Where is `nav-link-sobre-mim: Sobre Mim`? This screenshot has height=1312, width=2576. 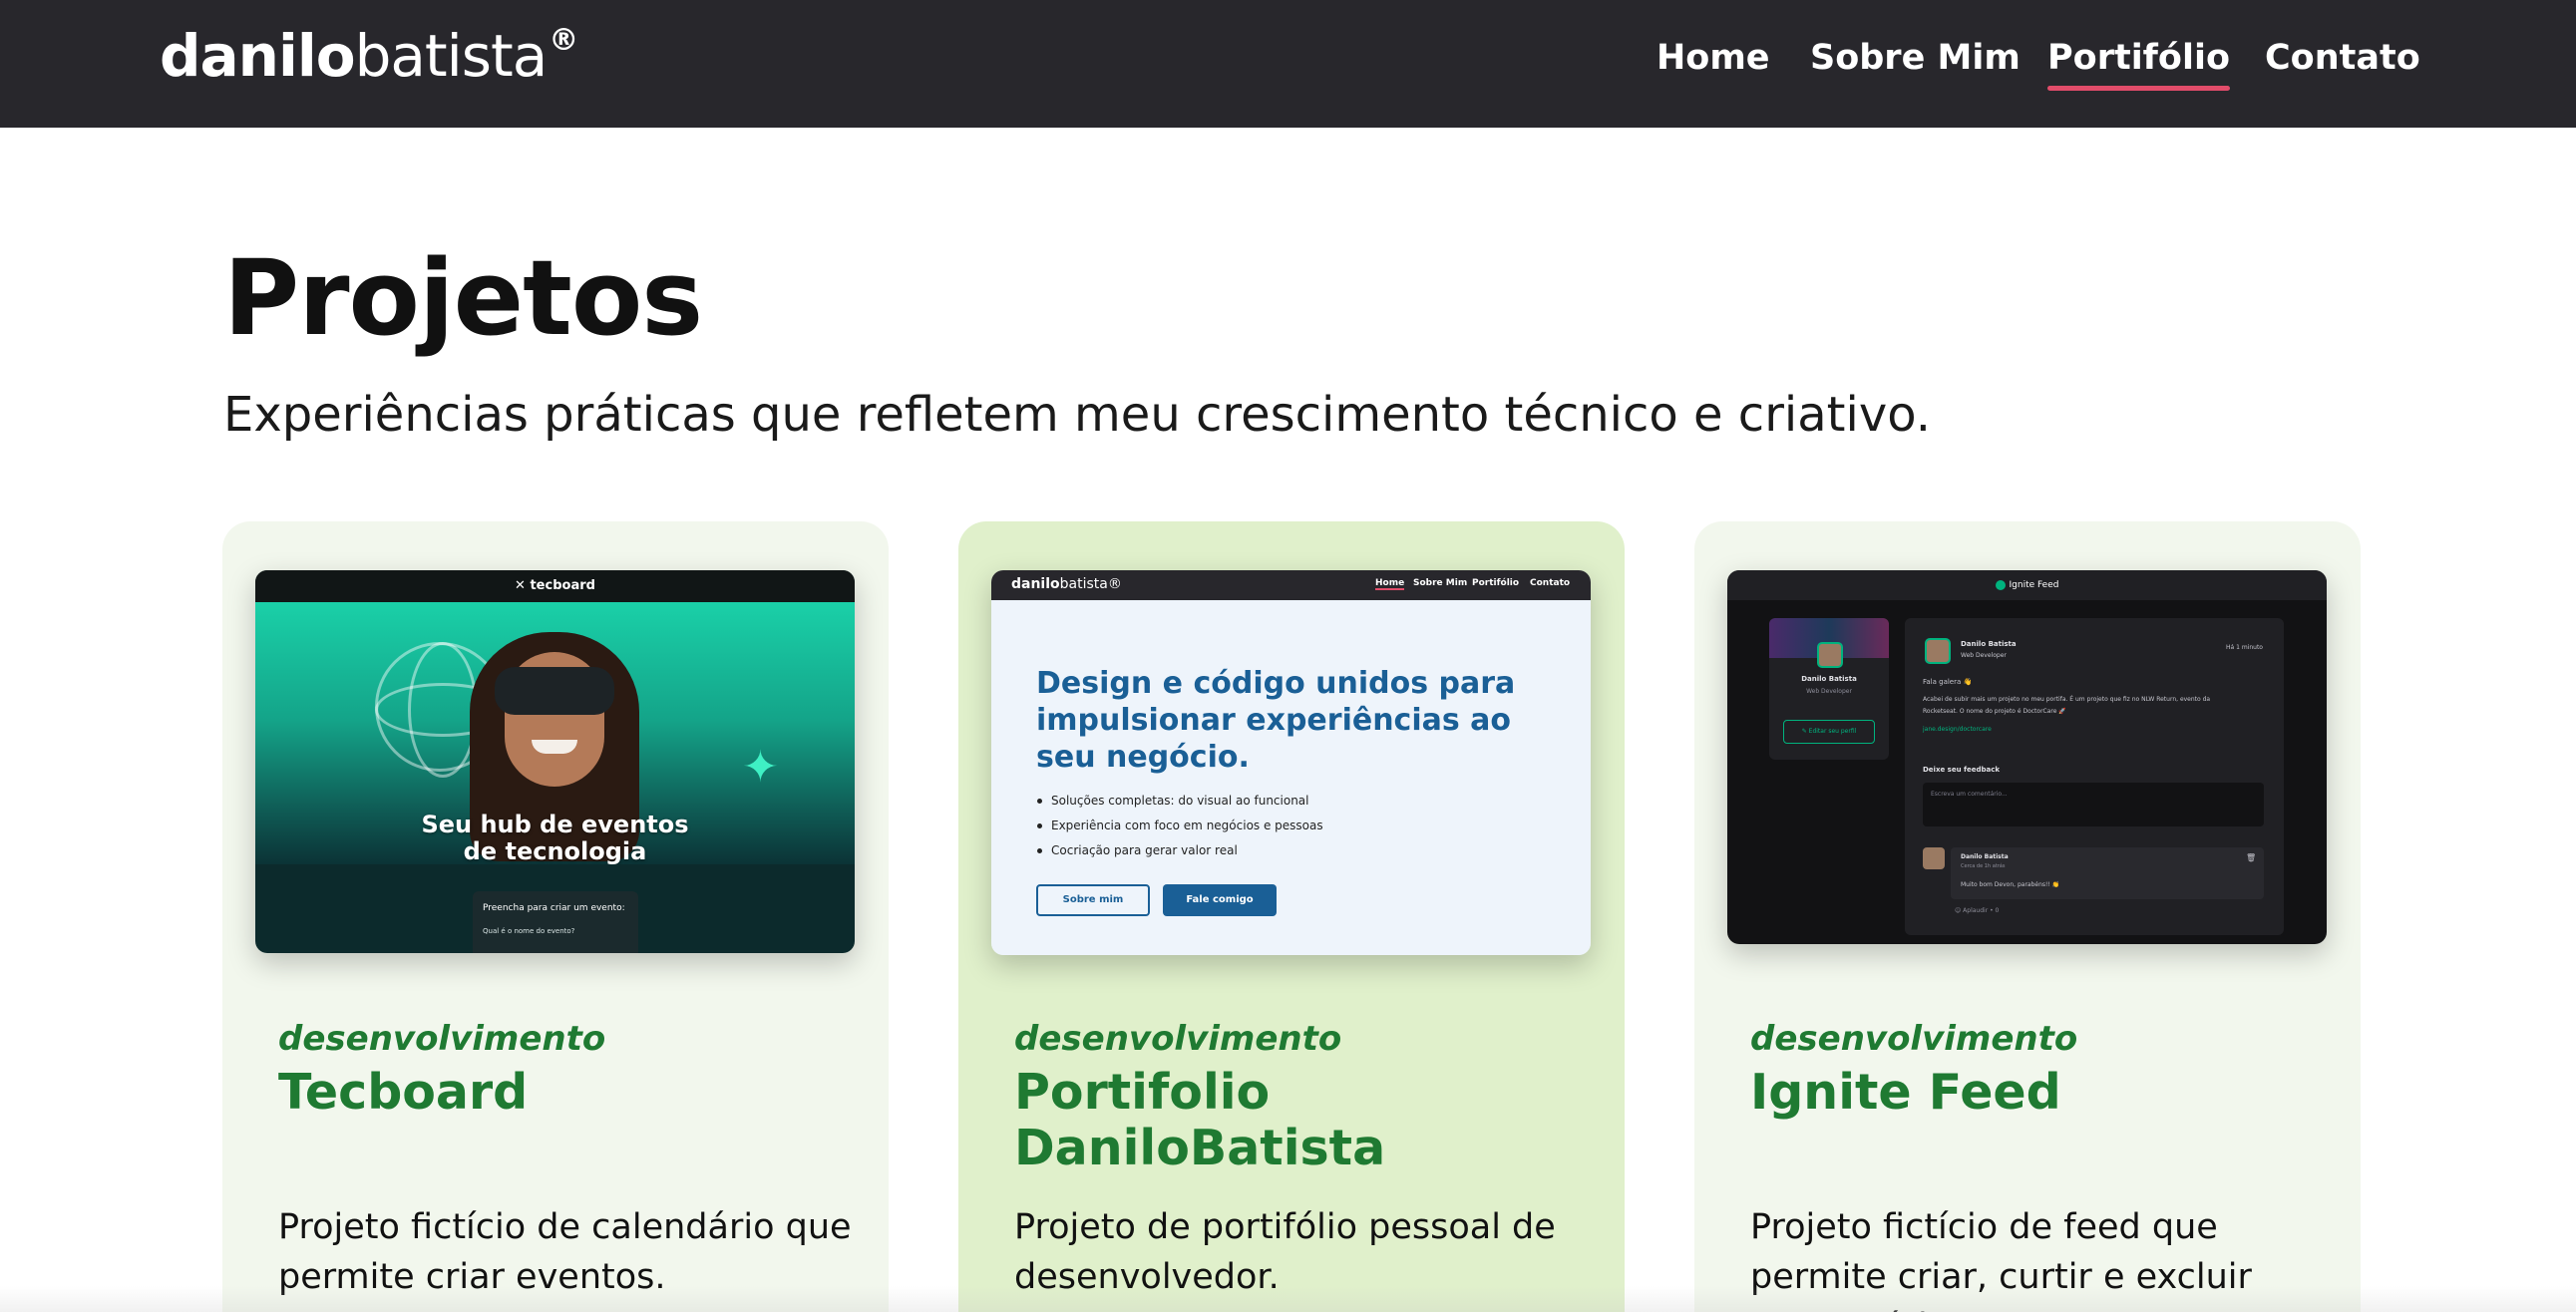 nav-link-sobre-mim: Sobre Mim is located at coordinates (1916, 58).